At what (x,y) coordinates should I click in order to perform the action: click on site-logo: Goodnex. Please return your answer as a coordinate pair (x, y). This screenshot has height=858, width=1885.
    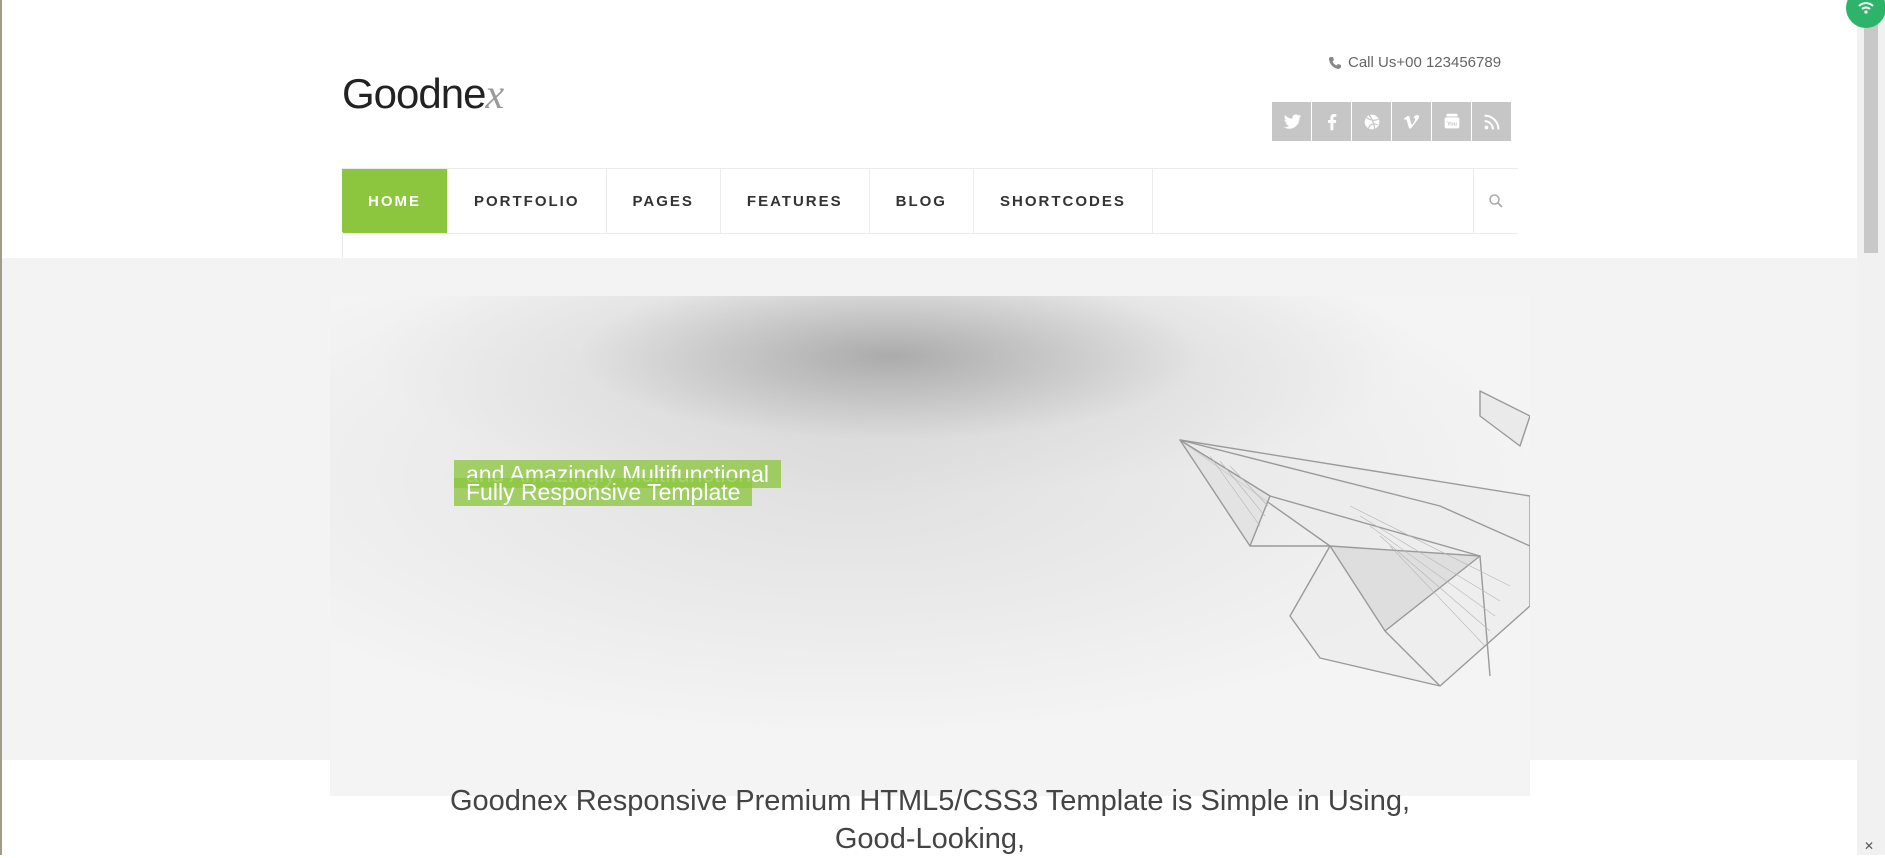
    Looking at the image, I should click on (423, 94).